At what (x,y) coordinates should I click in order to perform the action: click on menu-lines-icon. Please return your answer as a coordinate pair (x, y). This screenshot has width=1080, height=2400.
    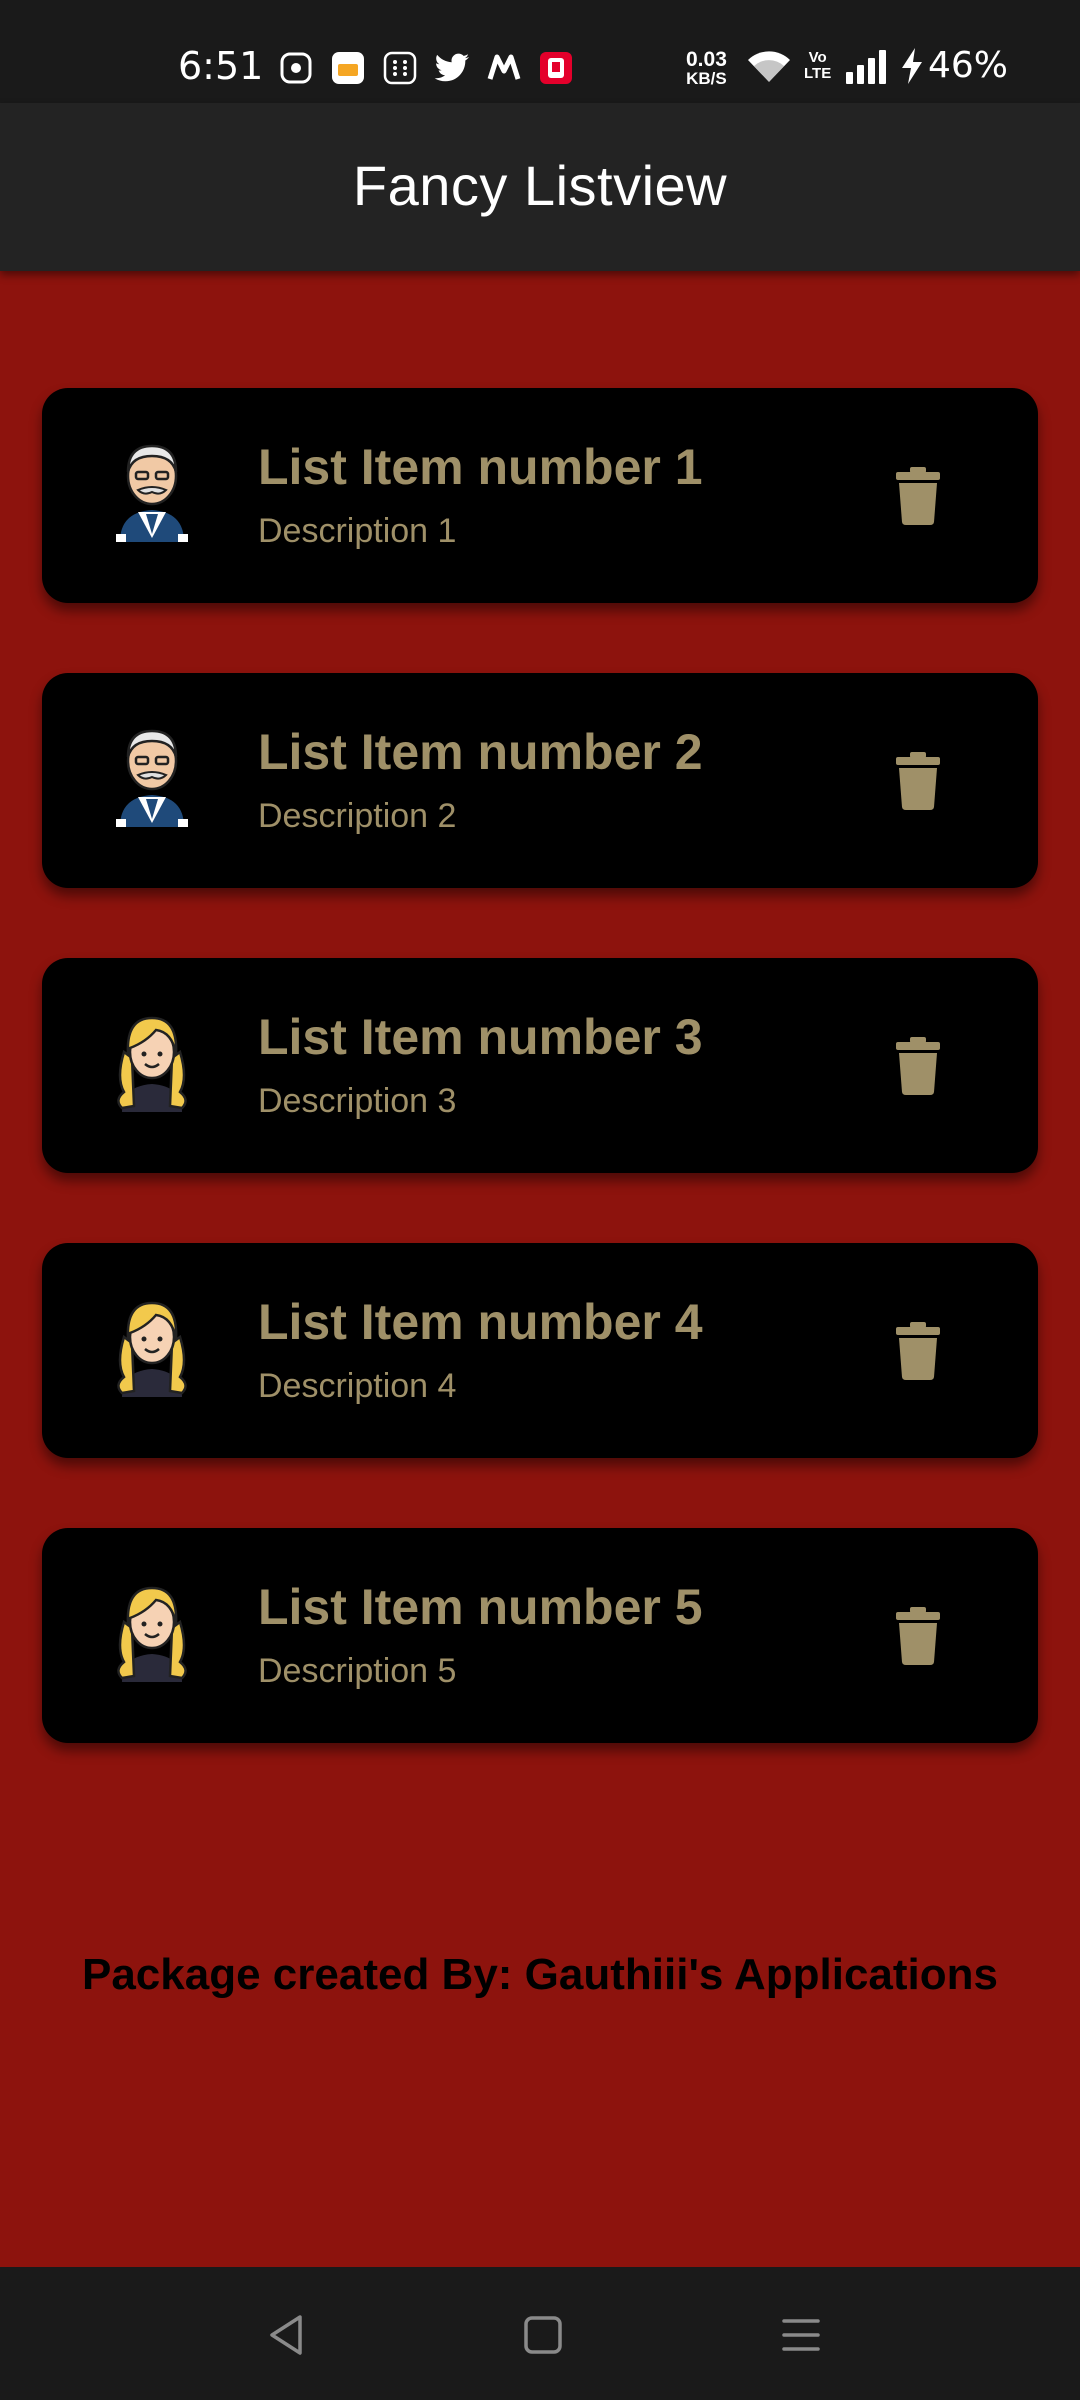
    Looking at the image, I should click on (801, 2335).